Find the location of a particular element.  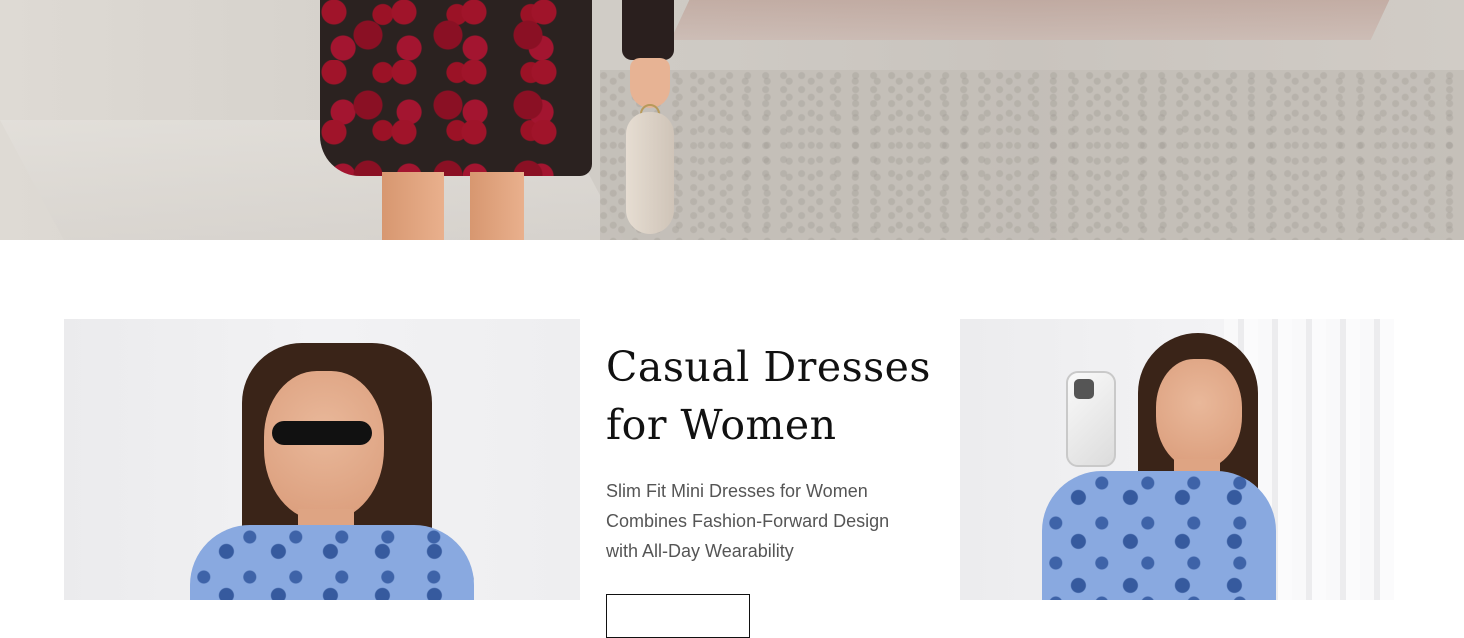

smartphone-icon is located at coordinates (1091, 419).